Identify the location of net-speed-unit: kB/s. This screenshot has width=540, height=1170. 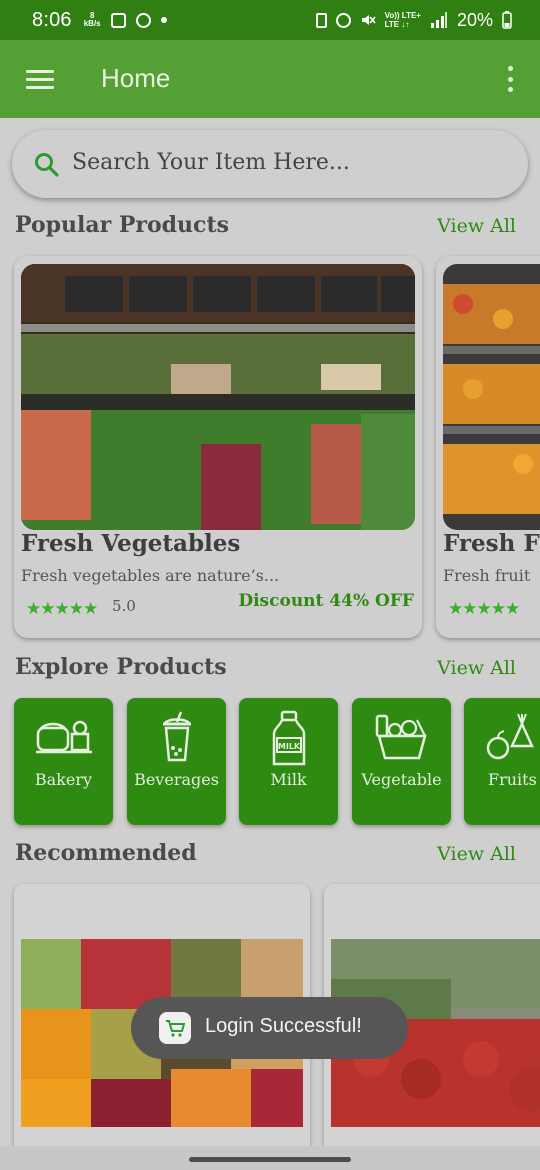
(92, 23).